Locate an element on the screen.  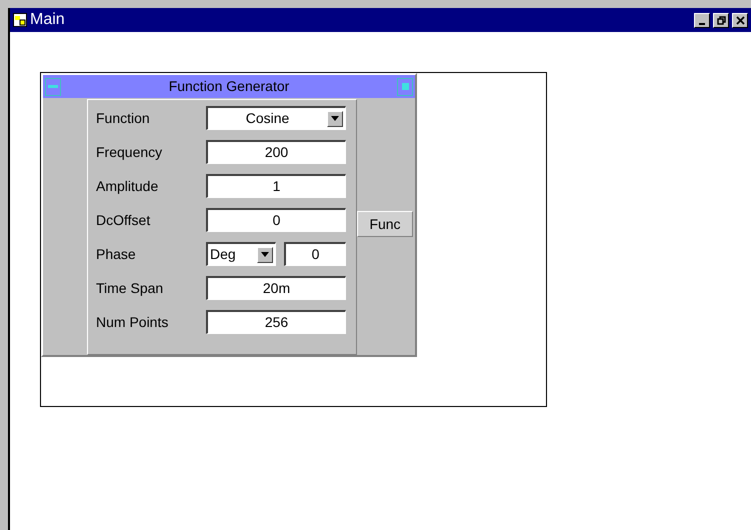
panel-title: Function Generator is located at coordinates (229, 86).